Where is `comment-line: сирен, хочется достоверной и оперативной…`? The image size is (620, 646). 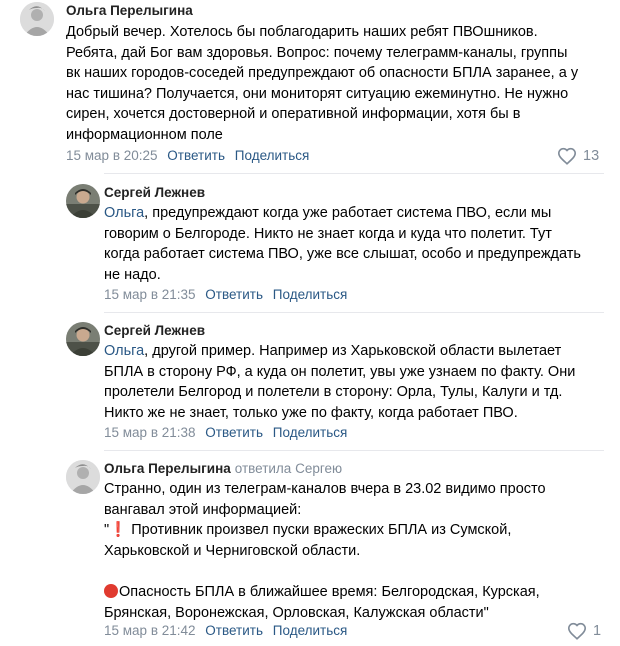
comment-line: сирен, хочется достоверной и оперативной… is located at coordinates (293, 114).